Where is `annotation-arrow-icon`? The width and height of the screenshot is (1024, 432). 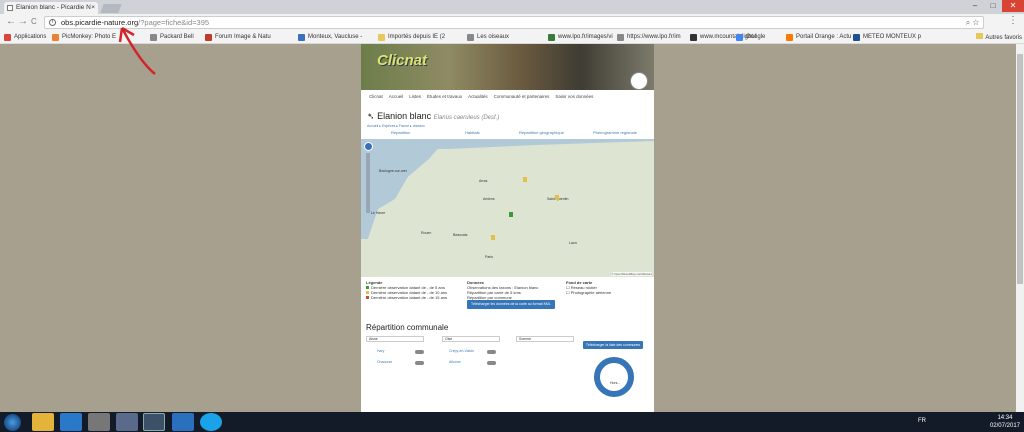 annotation-arrow-icon is located at coordinates (137, 50).